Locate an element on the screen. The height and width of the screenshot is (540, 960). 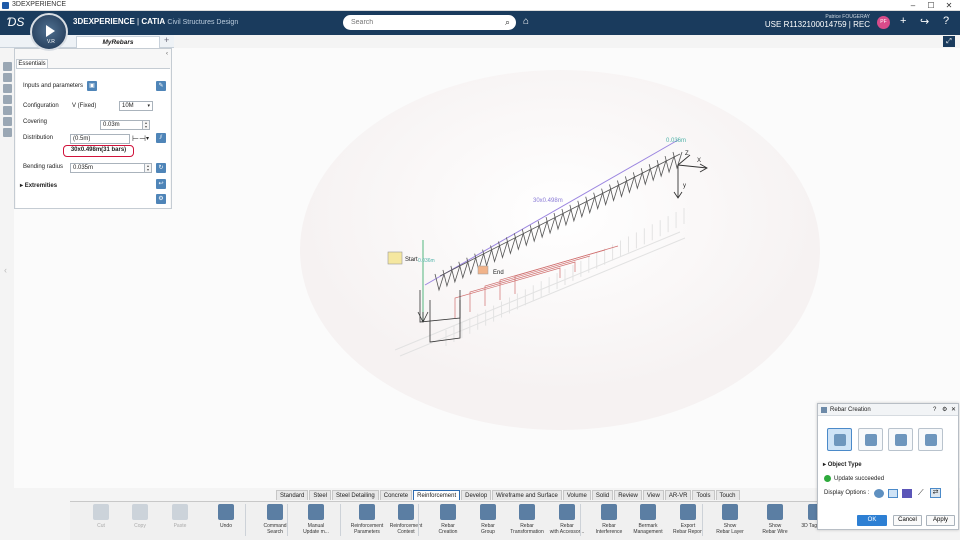
cmd-reinforcement-parameters-button: Reinforcement Parameters is located at coordinates (367, 519).